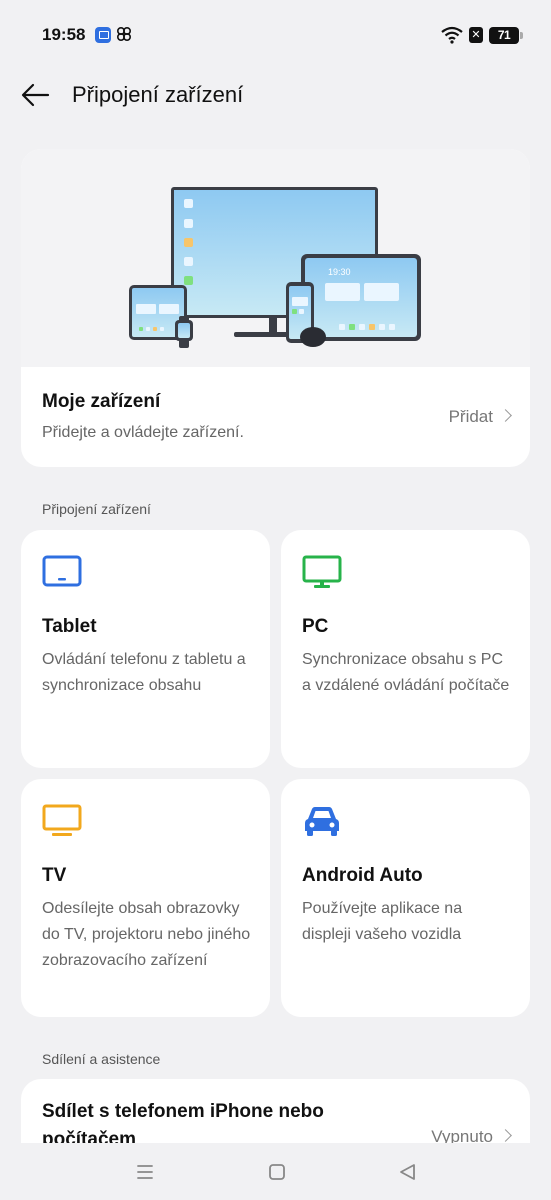  What do you see at coordinates (35, 95) in the screenshot?
I see `arrow-left-icon` at bounding box center [35, 95].